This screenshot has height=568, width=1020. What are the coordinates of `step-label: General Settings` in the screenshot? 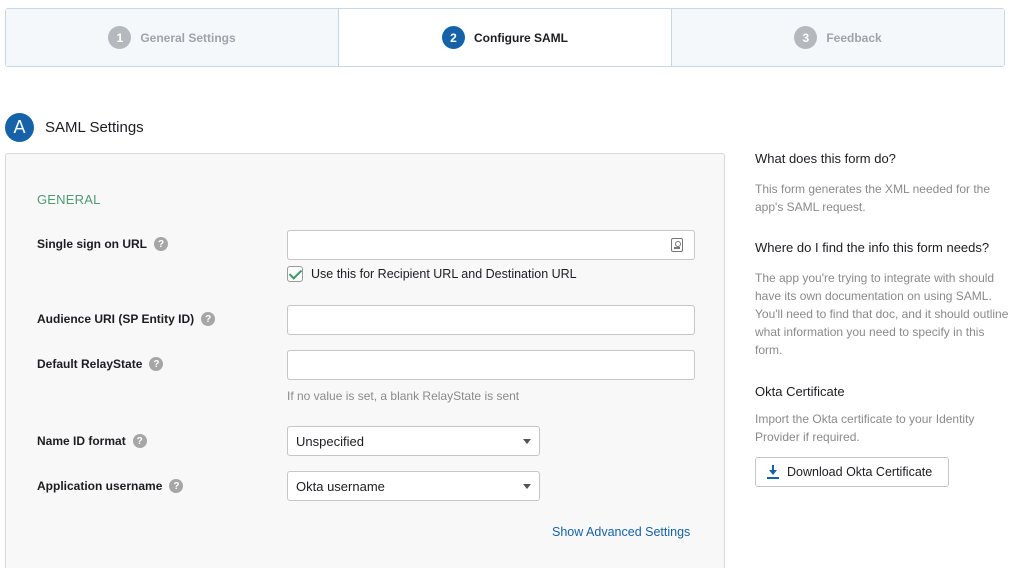 It's located at (188, 37).